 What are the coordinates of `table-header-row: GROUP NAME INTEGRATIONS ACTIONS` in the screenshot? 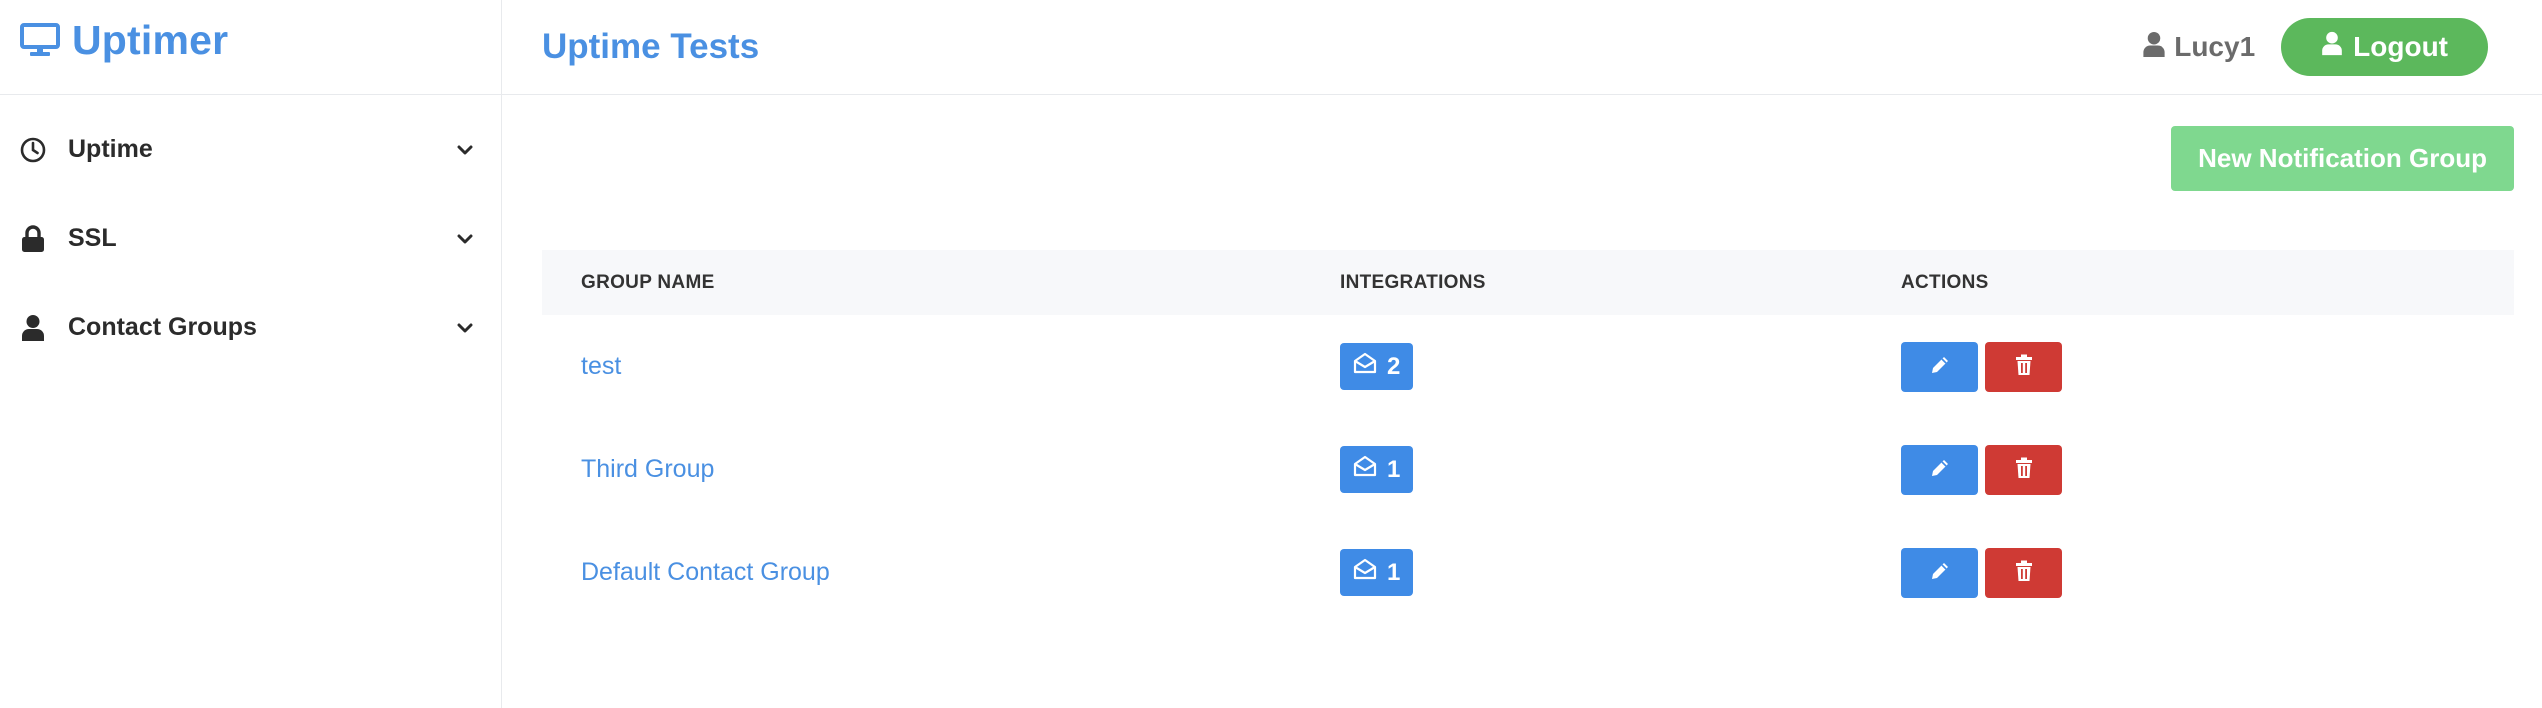 It's located at (1528, 282).